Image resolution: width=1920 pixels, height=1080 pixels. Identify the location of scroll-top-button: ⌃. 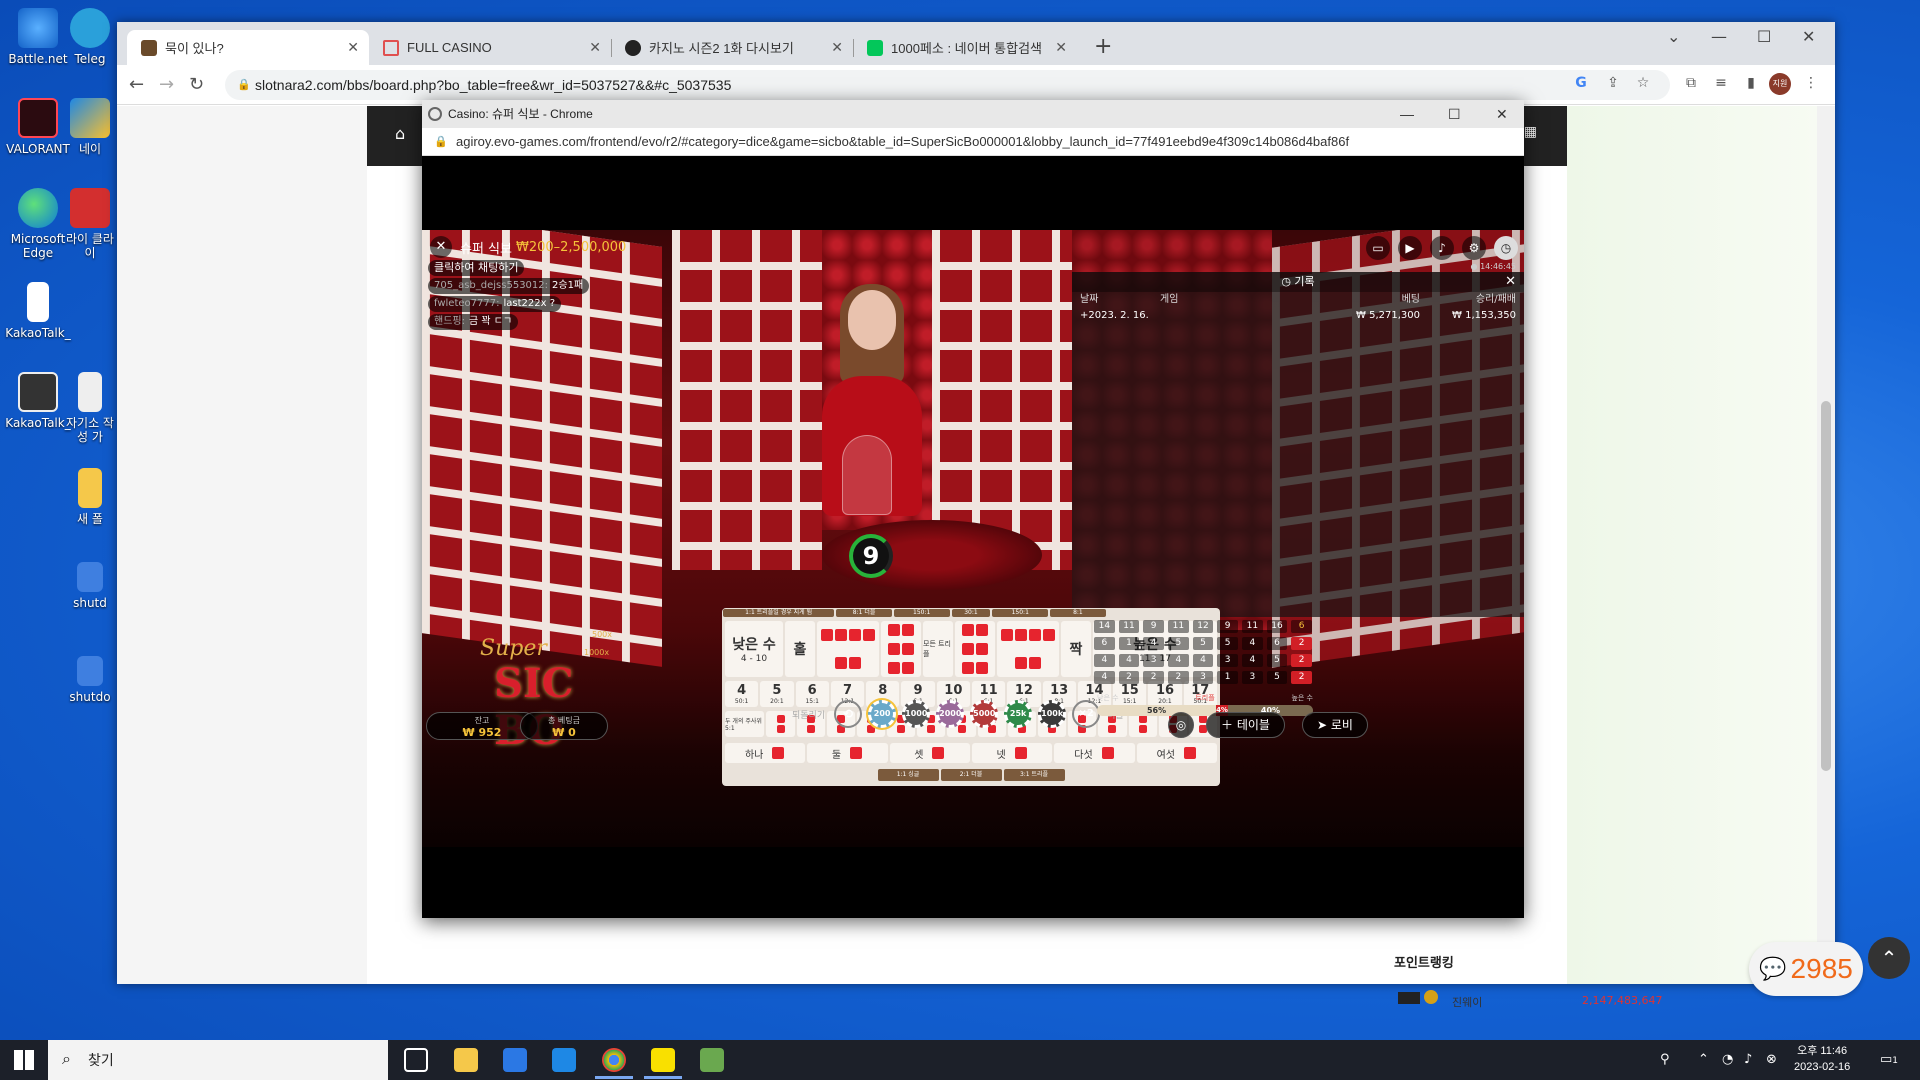
(1889, 958).